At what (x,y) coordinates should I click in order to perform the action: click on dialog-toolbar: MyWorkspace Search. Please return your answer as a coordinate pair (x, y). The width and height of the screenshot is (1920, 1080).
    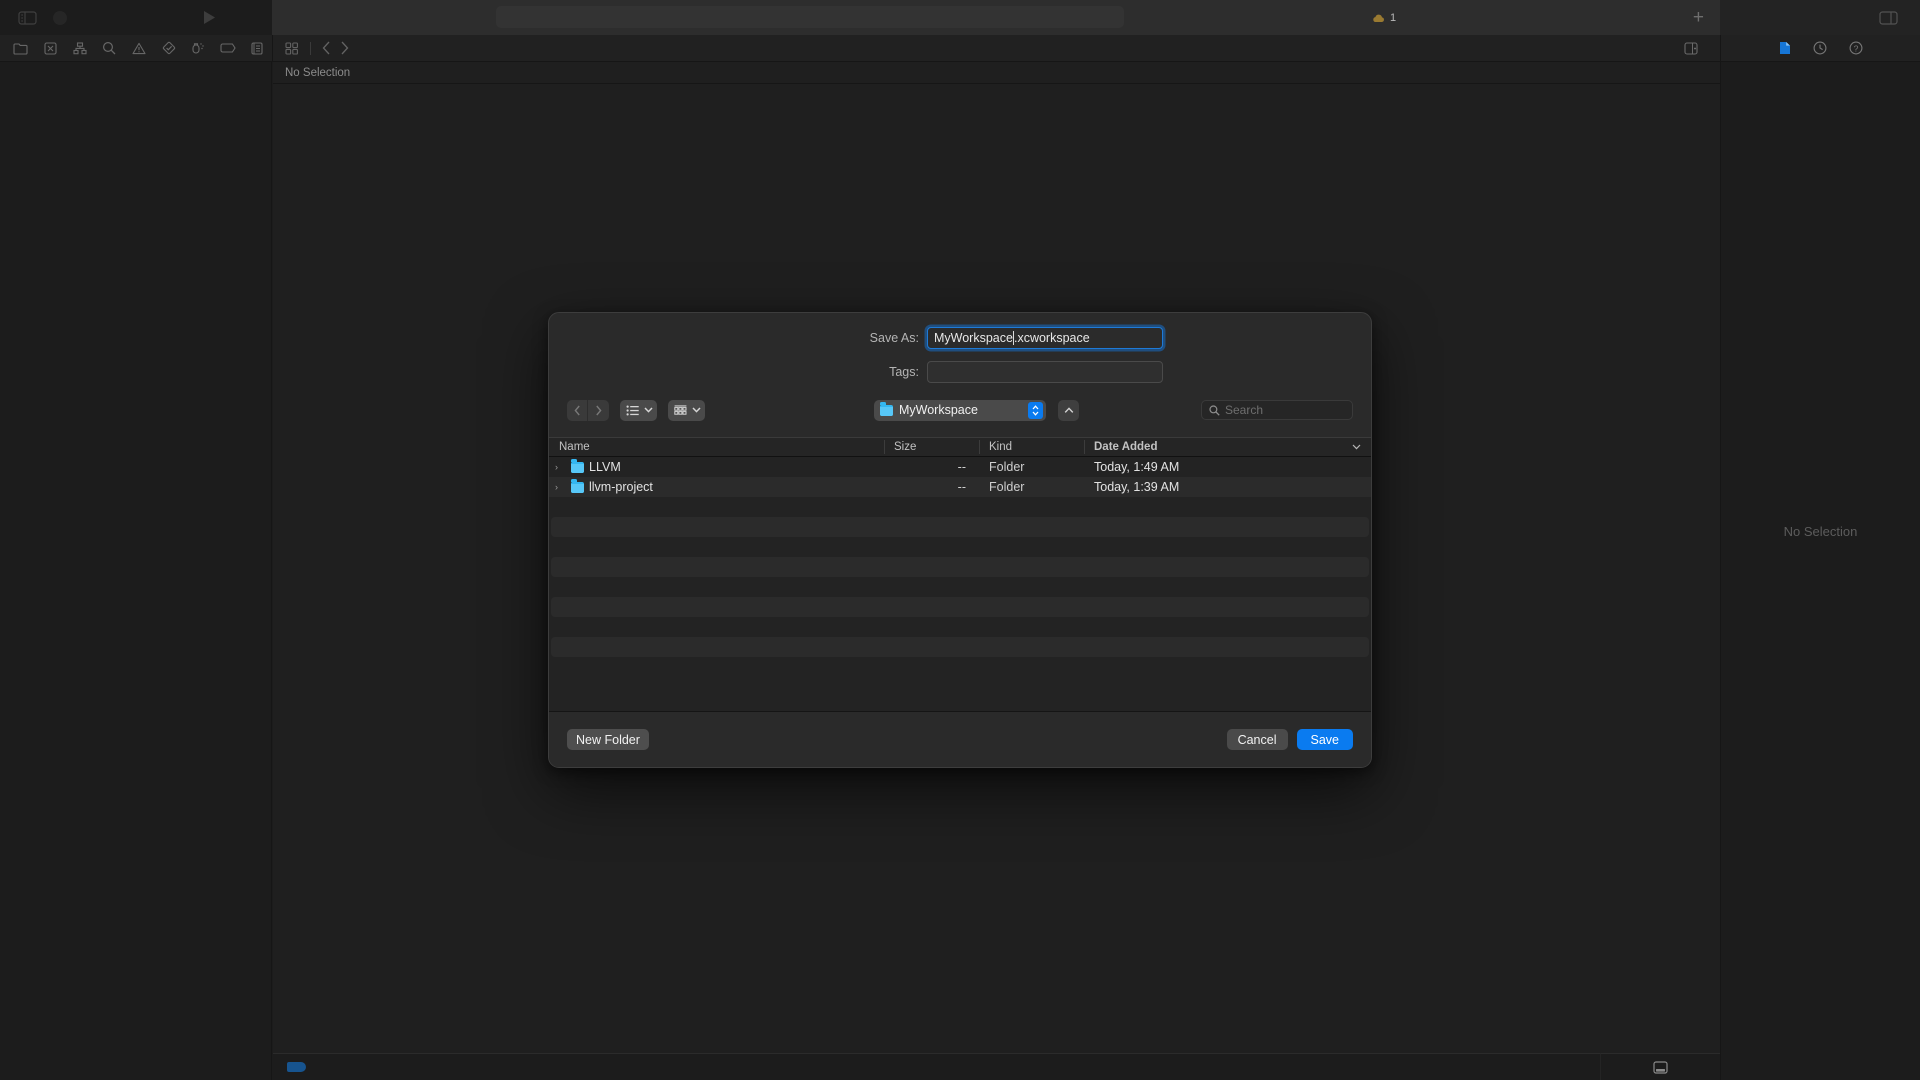
    Looking at the image, I should click on (960, 410).